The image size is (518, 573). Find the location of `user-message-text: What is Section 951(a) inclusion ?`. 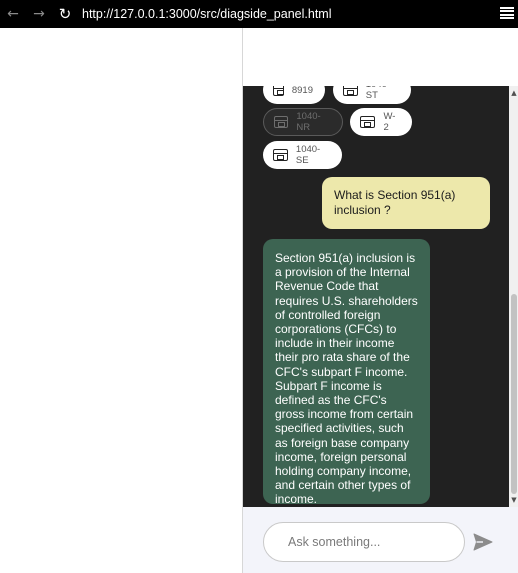

user-message-text: What is Section 951(a) inclusion ? is located at coordinates (395, 202).